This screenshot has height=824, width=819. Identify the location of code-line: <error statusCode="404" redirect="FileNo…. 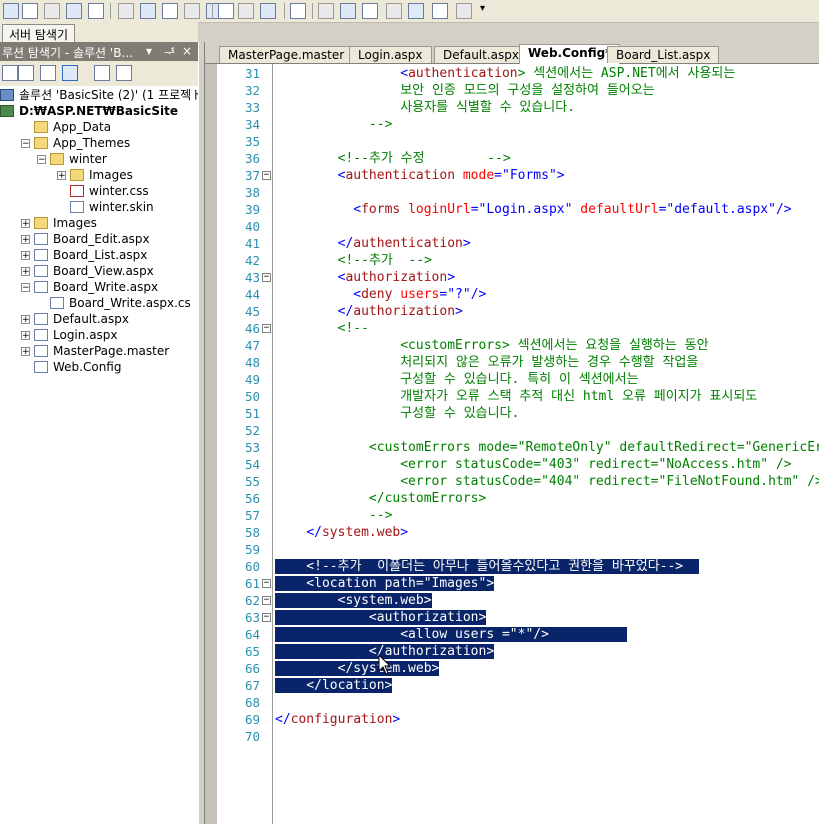
(547, 481).